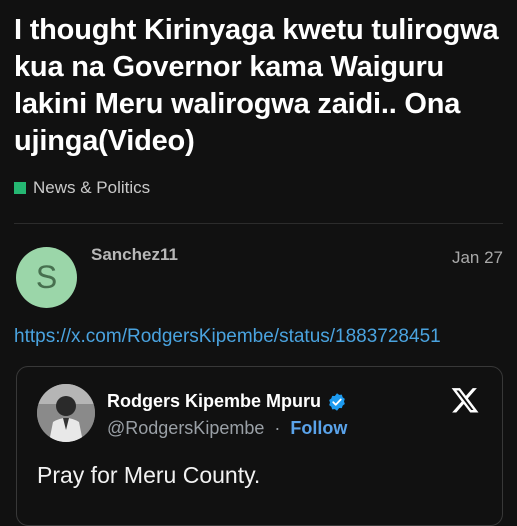 This screenshot has width=517, height=526. What do you see at coordinates (337, 401) in the screenshot?
I see `verified-badge-icon` at bounding box center [337, 401].